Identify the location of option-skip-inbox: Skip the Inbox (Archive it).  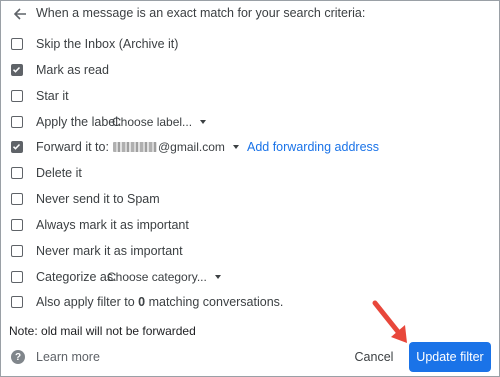
(250, 44).